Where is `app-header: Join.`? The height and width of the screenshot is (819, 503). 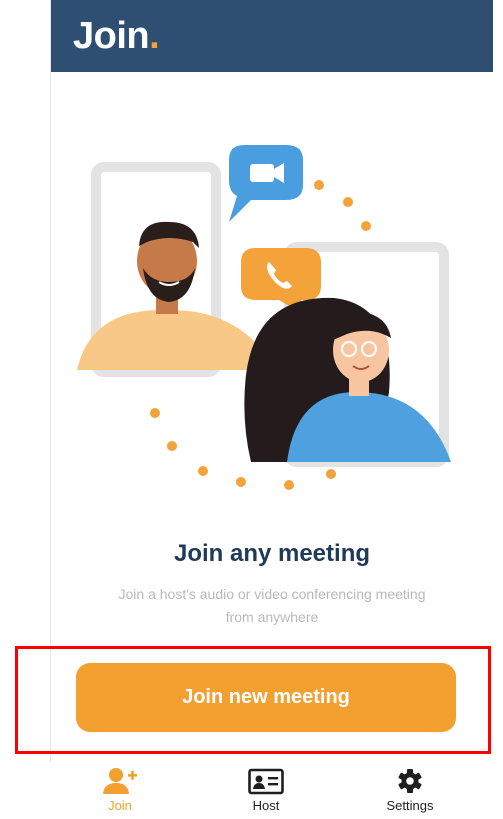 app-header: Join. is located at coordinates (272, 36).